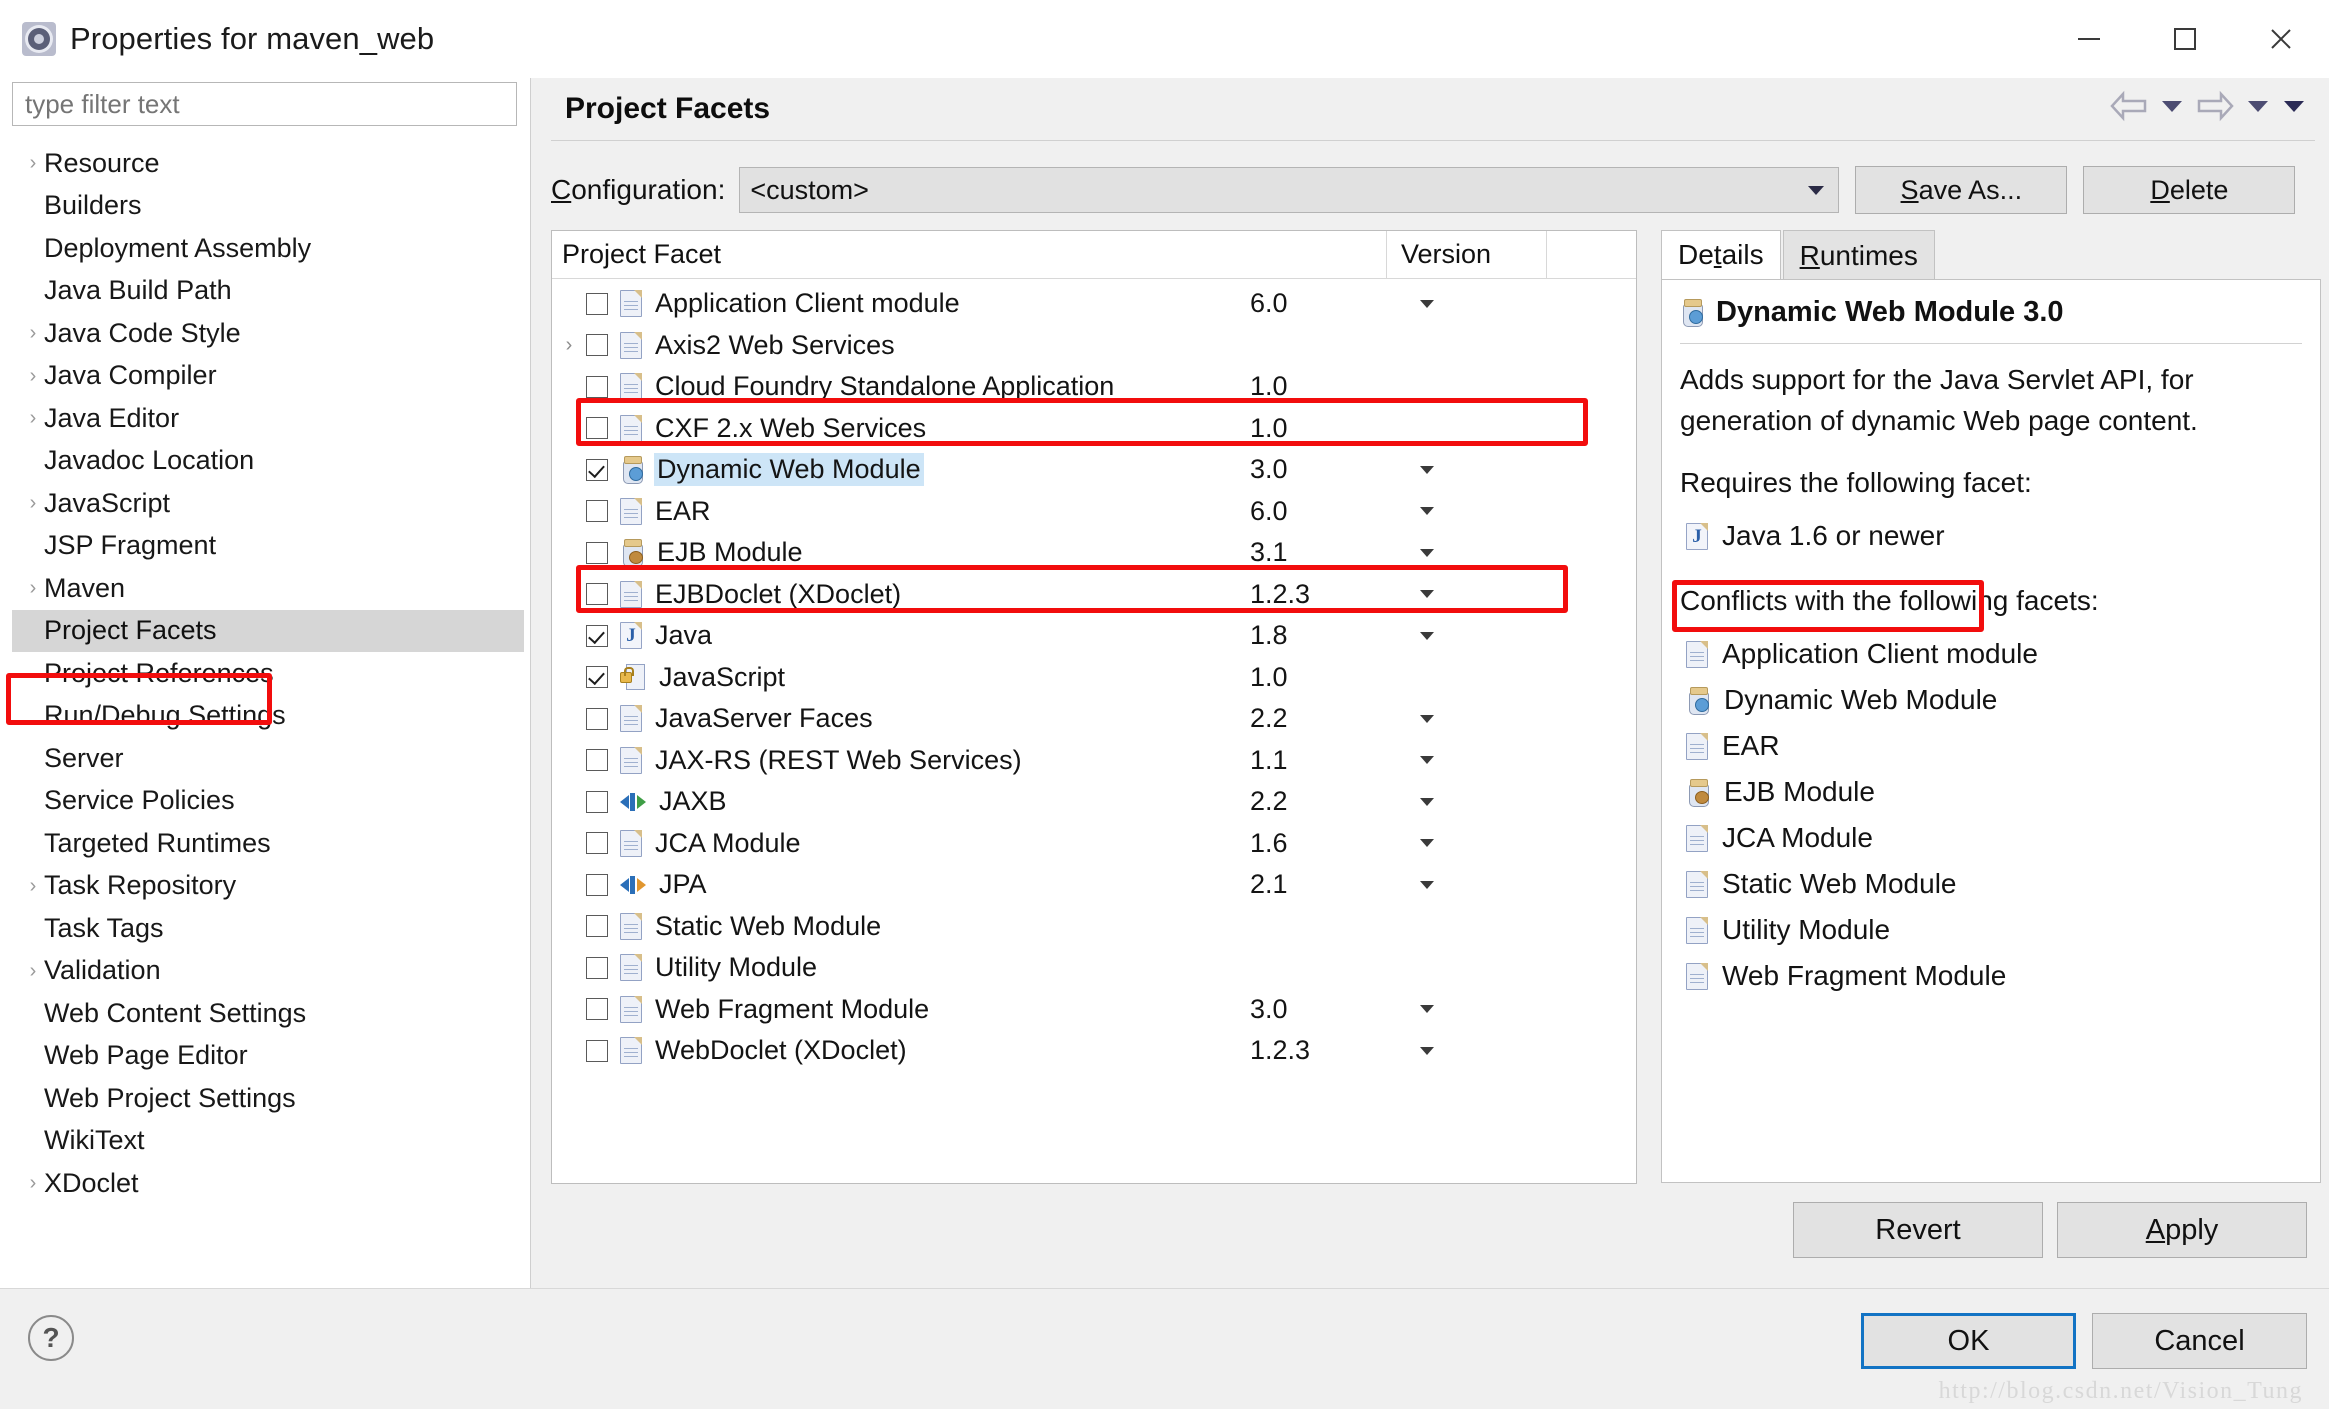 Image resolution: width=2329 pixels, height=1409 pixels. What do you see at coordinates (268, 971) in the screenshot?
I see `sidebar-item-validation: › Validation` at bounding box center [268, 971].